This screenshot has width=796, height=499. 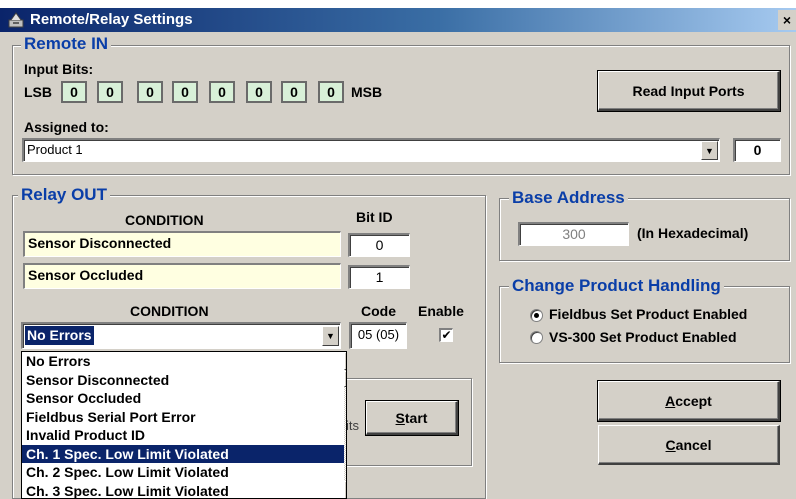 I want to click on dropdown-item: Sensor Occluded, so click(x=183, y=398).